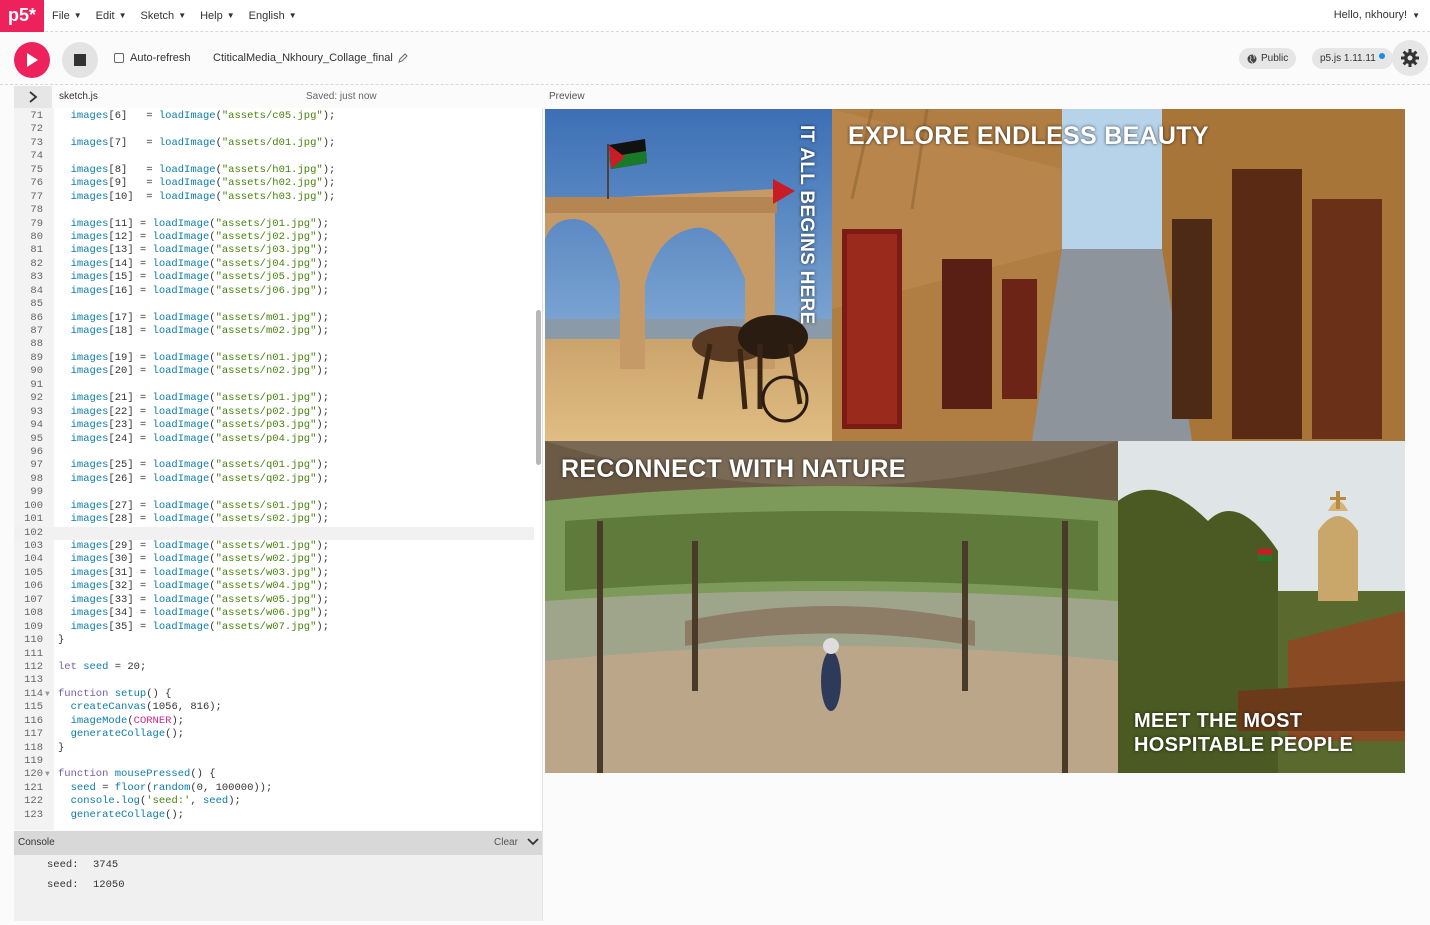 The height and width of the screenshot is (925, 1430). What do you see at coordinates (533, 842) in the screenshot?
I see `chevron-down-icon` at bounding box center [533, 842].